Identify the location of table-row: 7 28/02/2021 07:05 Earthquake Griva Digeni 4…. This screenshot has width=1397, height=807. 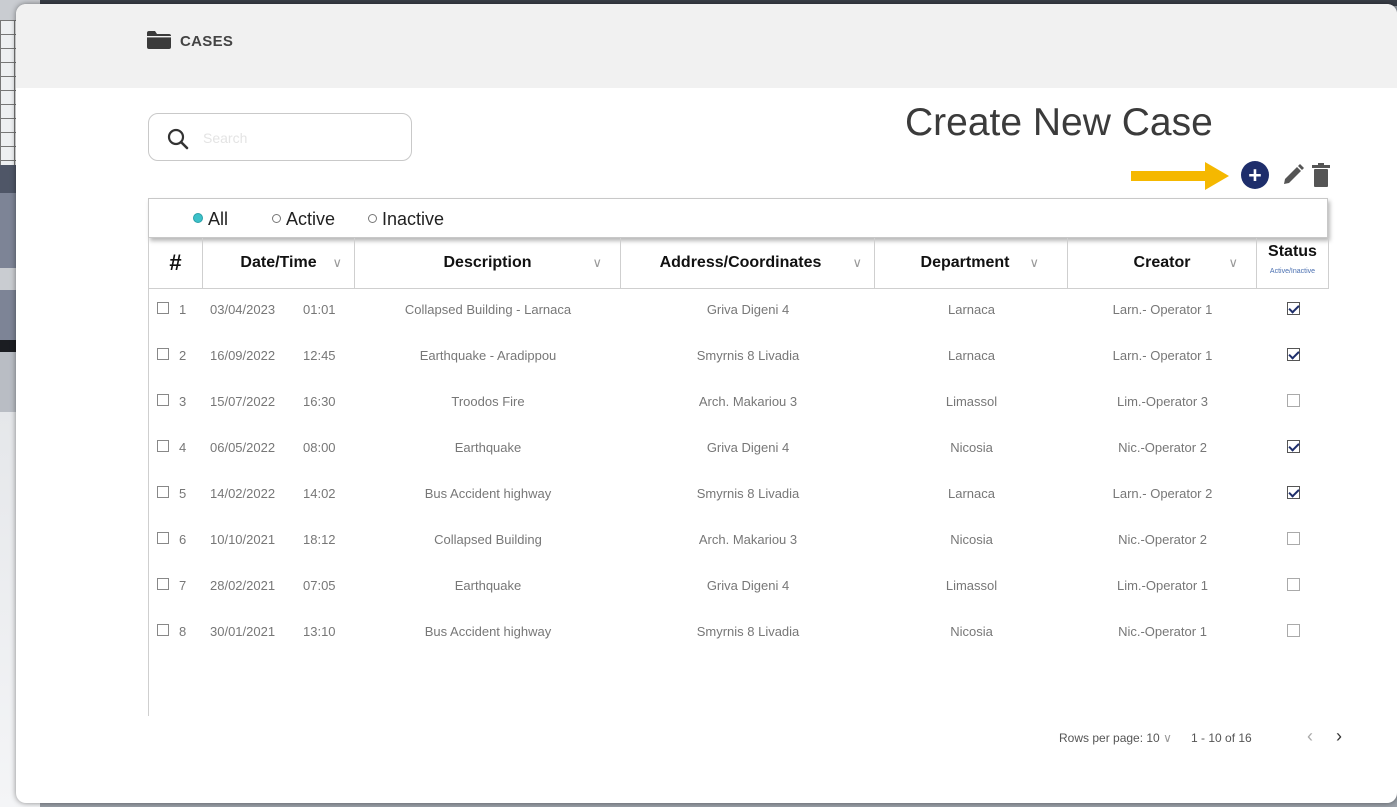
(739, 586).